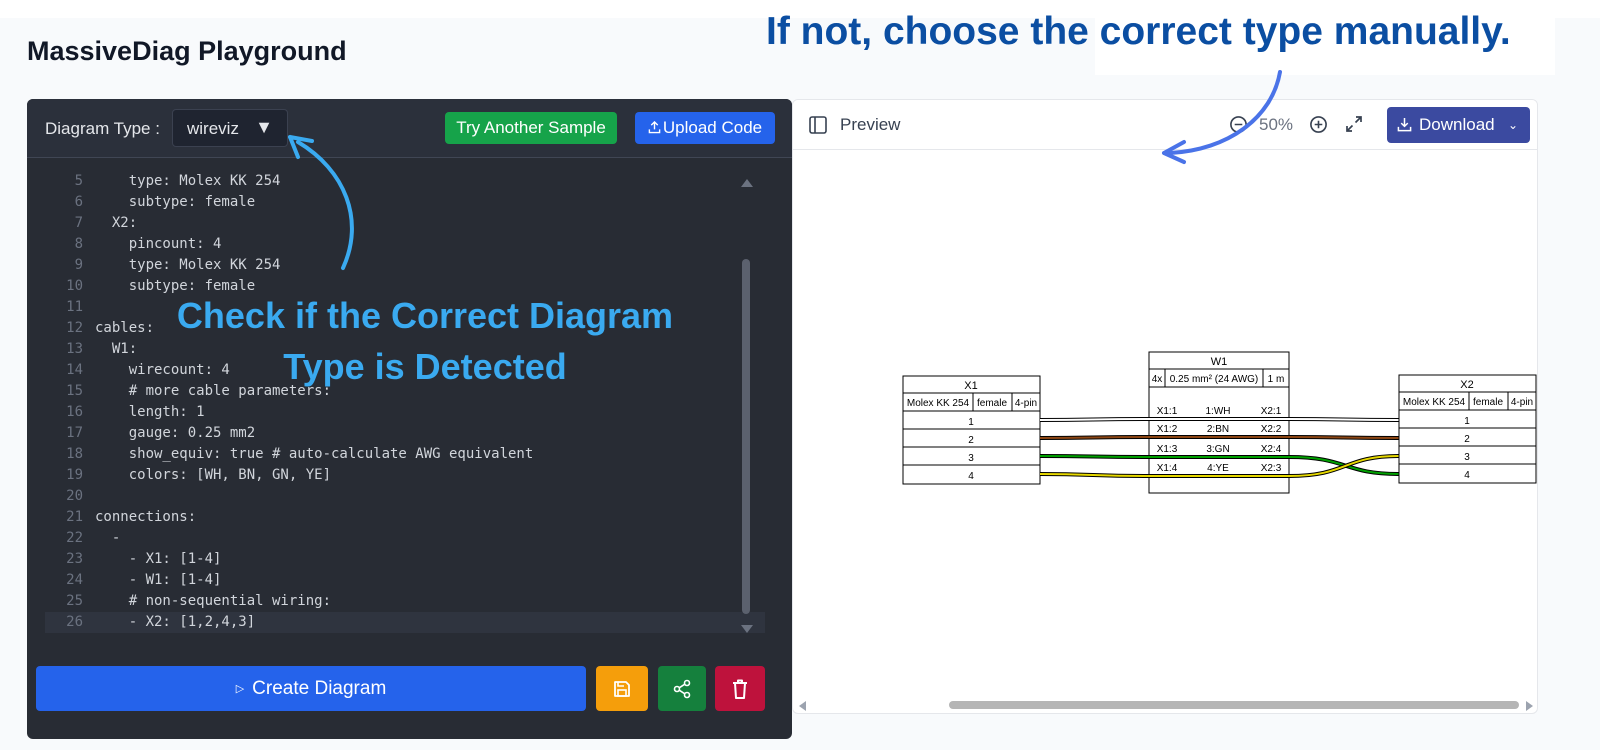 This screenshot has height=750, width=1600. What do you see at coordinates (78, 202) in the screenshot?
I see `line-number: 6` at bounding box center [78, 202].